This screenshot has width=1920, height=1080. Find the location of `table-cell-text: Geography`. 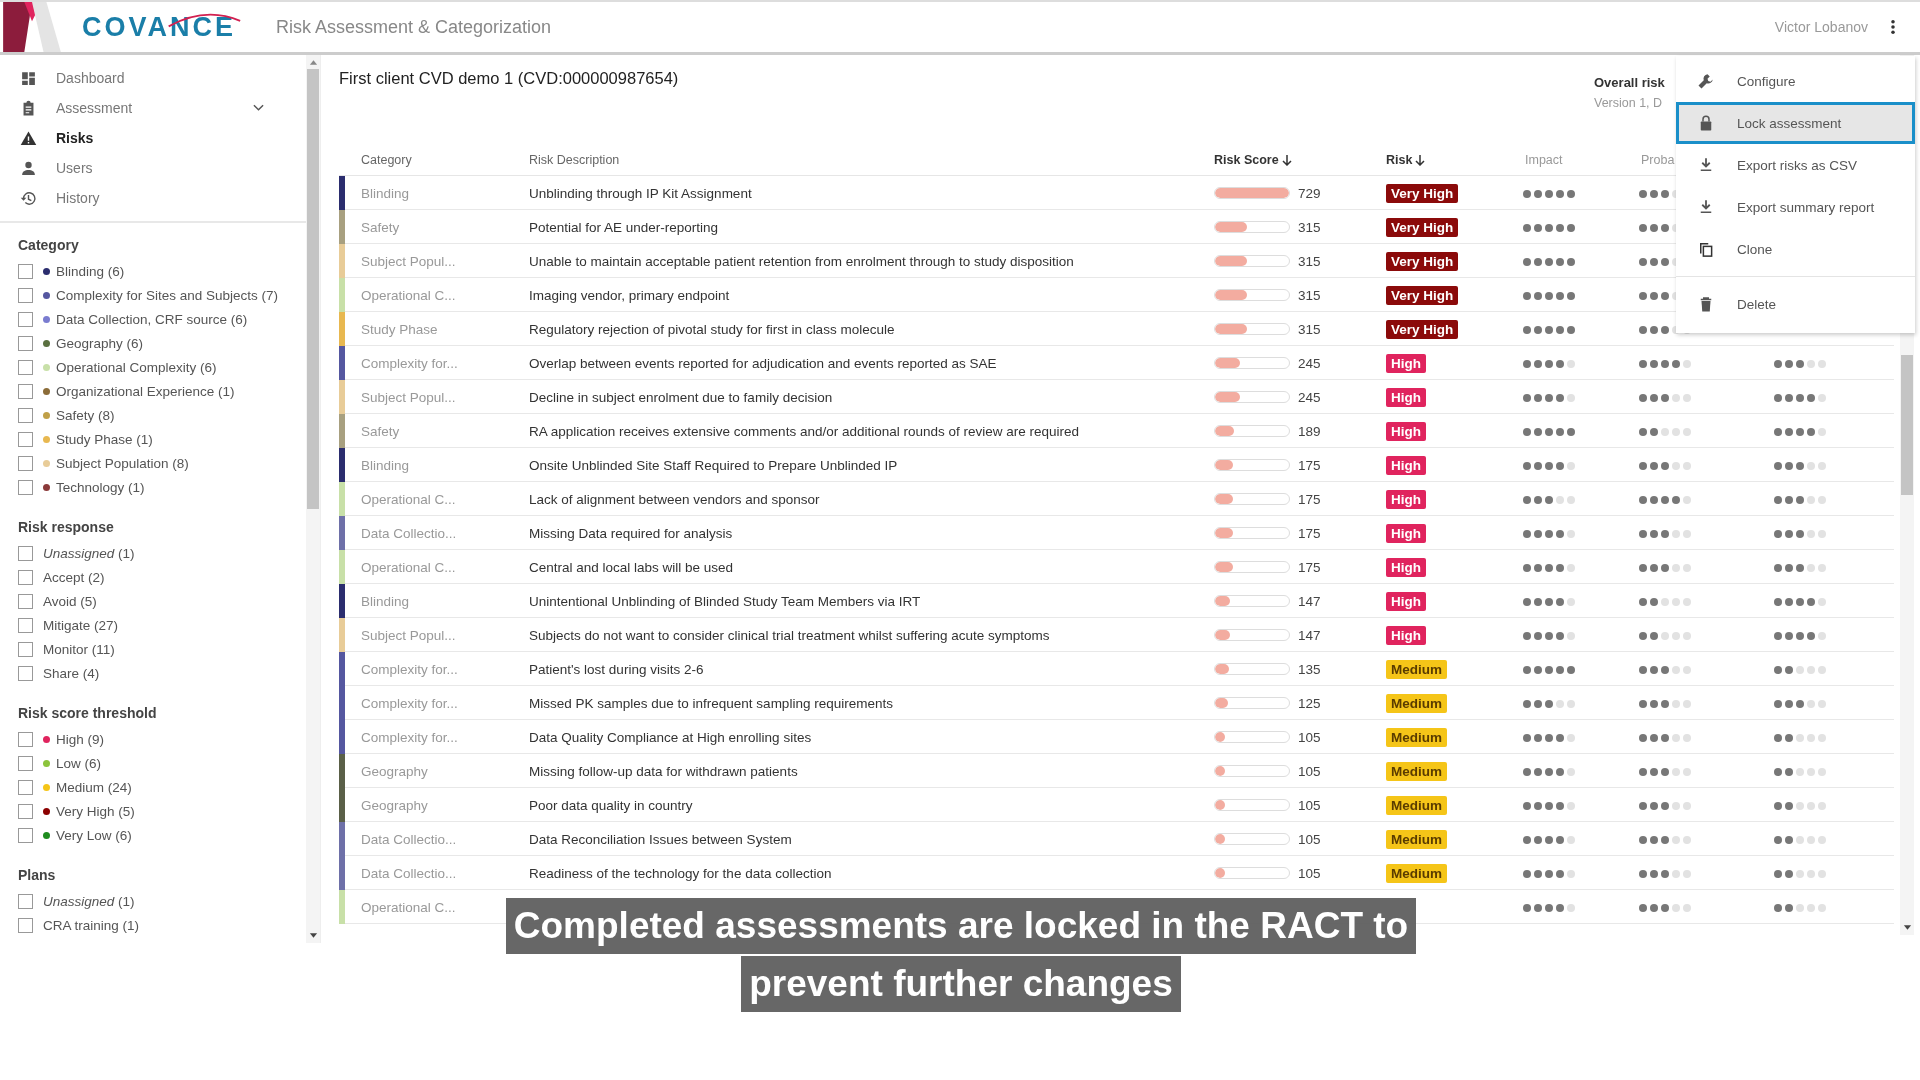

table-cell-text: Geography is located at coordinates (394, 771).